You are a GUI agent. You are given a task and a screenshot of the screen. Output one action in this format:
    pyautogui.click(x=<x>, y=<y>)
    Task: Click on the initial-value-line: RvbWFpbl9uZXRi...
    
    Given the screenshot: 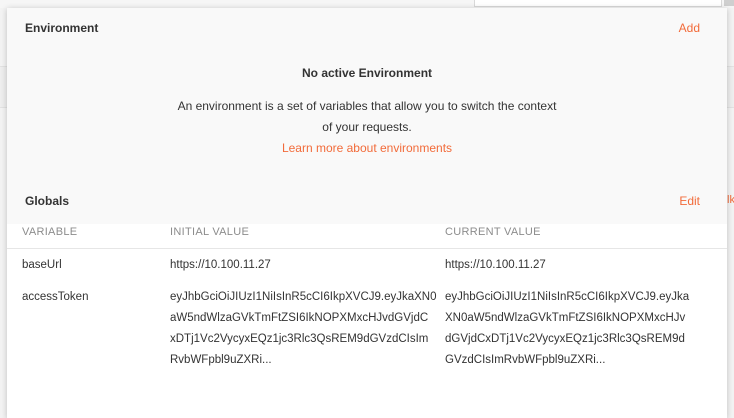 What is the action you would take?
    pyautogui.click(x=221, y=360)
    